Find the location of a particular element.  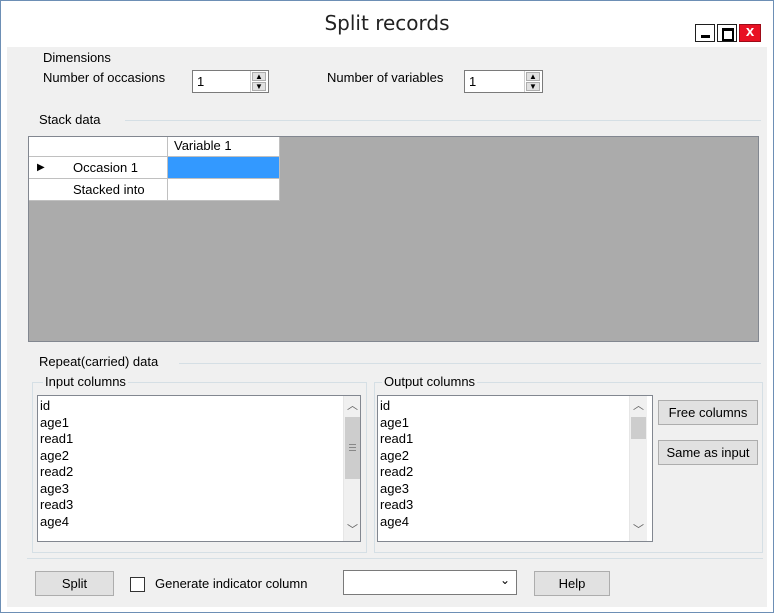

minimize-icon is located at coordinates (705, 33).